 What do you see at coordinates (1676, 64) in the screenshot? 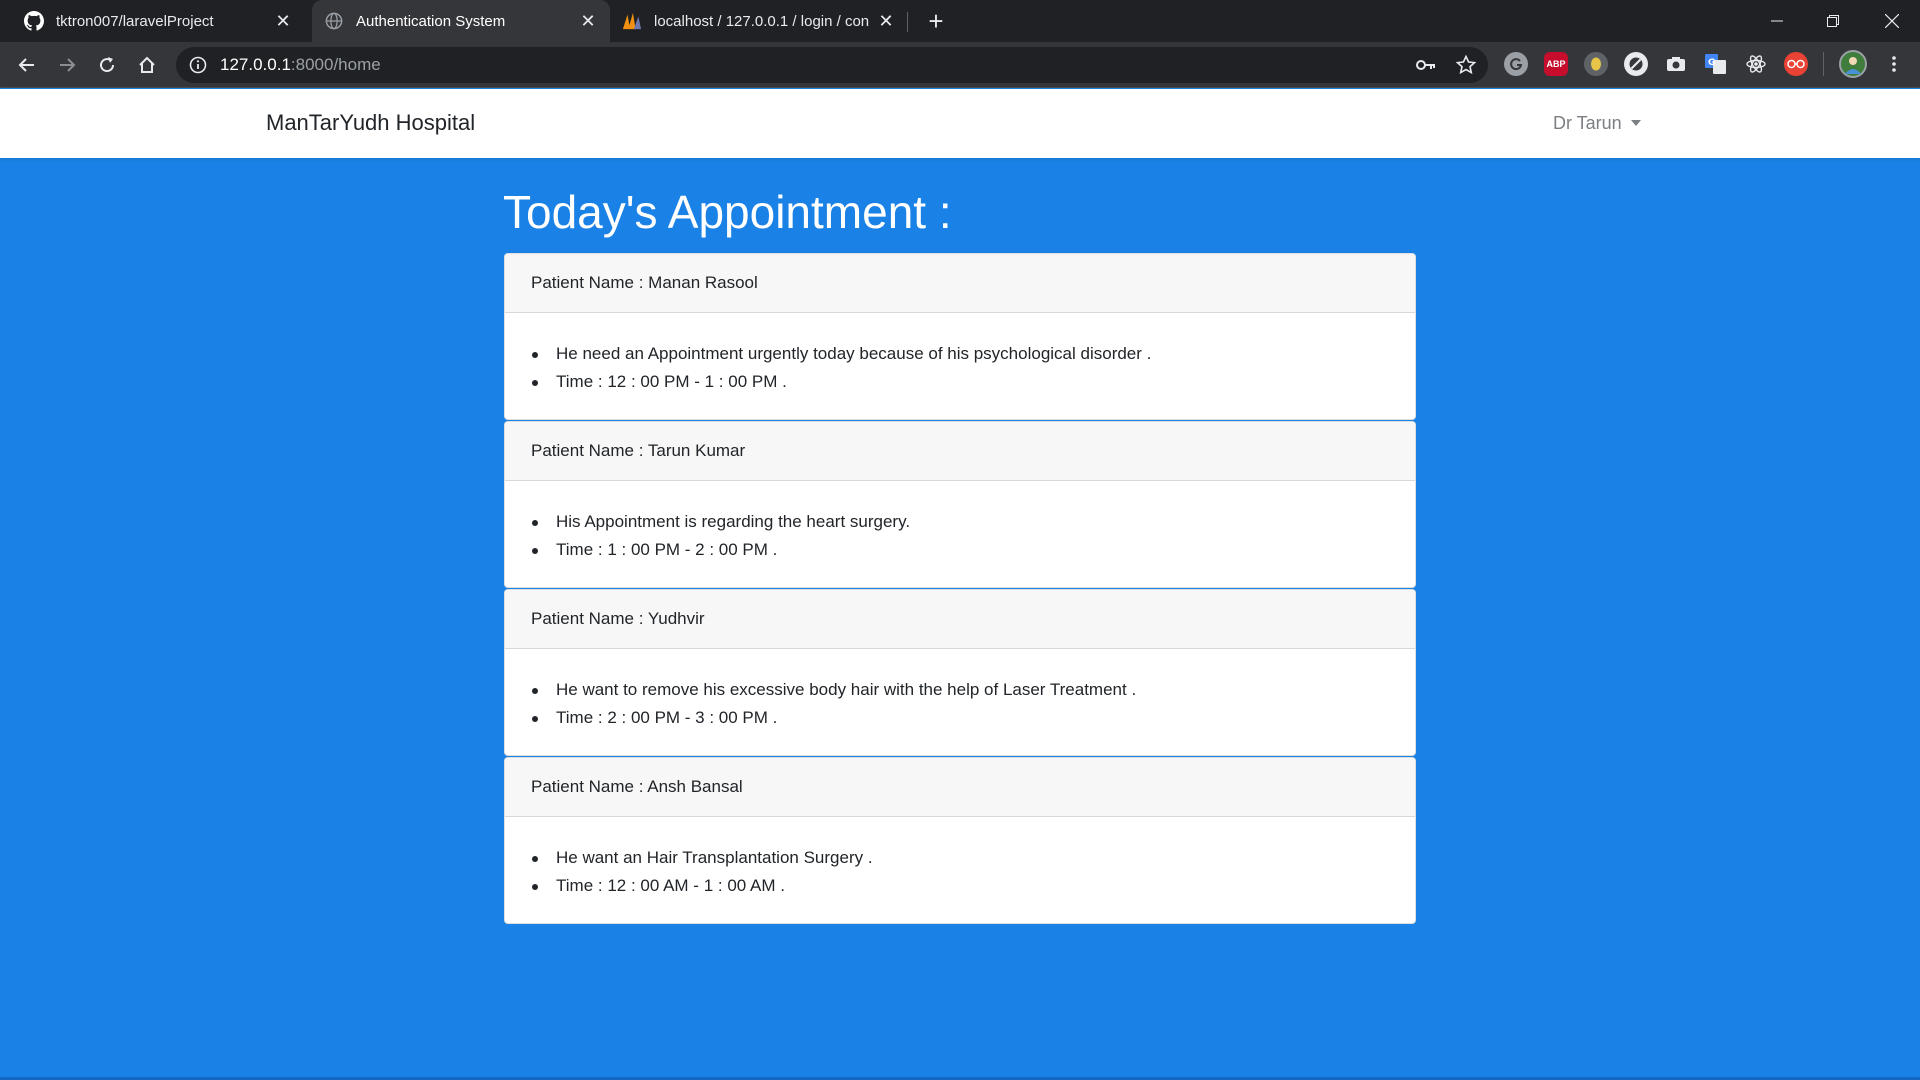
I see `camera-icon` at bounding box center [1676, 64].